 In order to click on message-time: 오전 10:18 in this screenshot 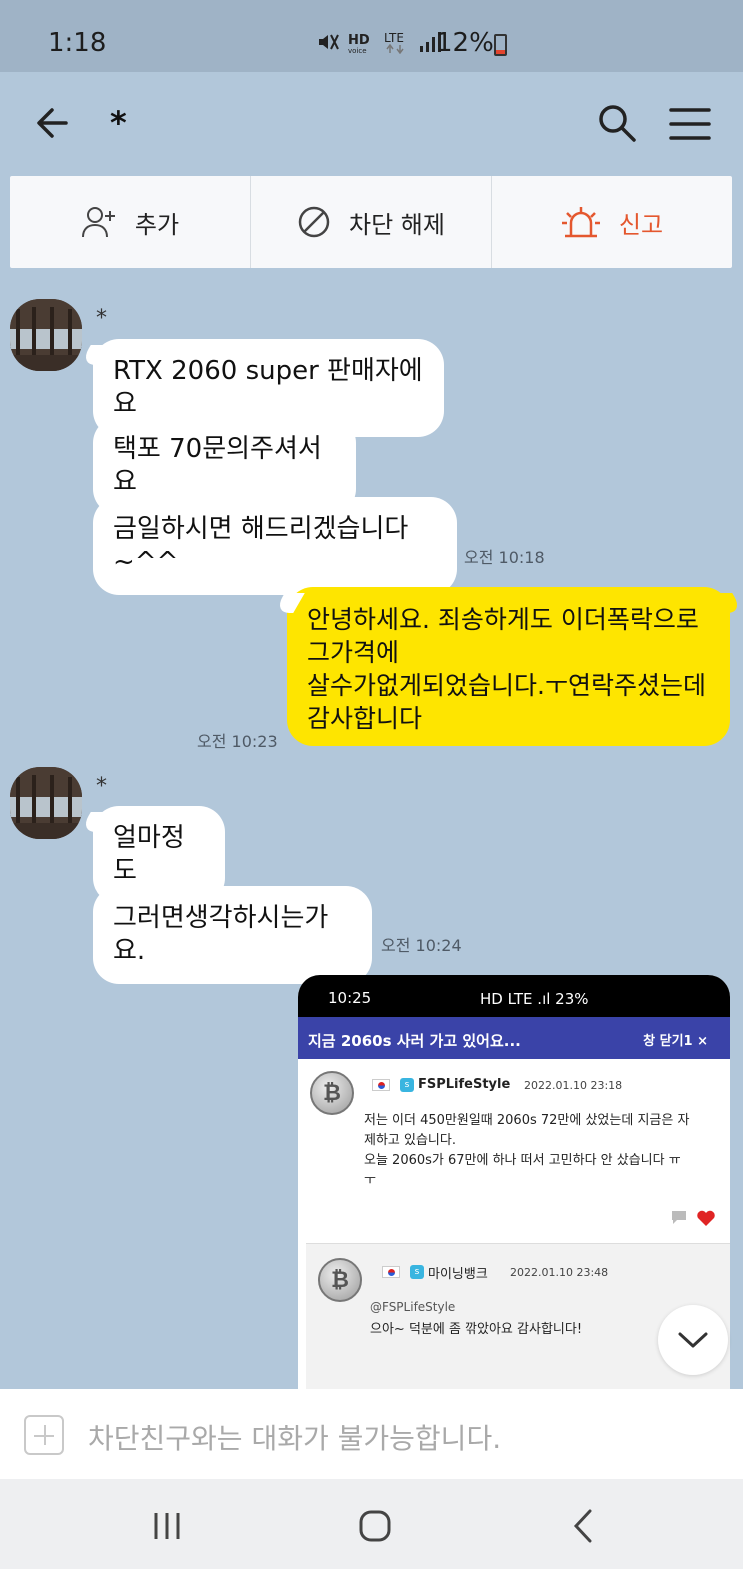, I will do `click(504, 557)`.